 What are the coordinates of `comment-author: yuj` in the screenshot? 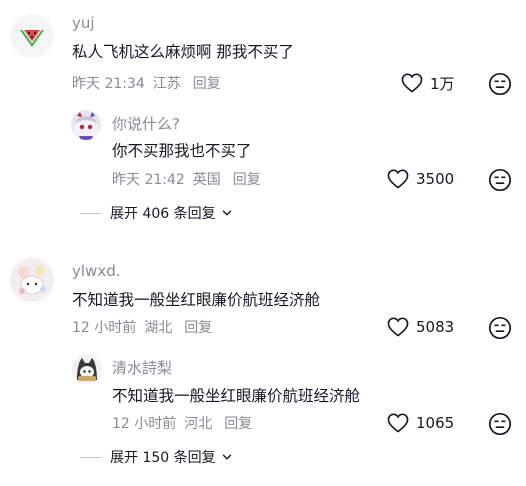 It's located at (83, 23).